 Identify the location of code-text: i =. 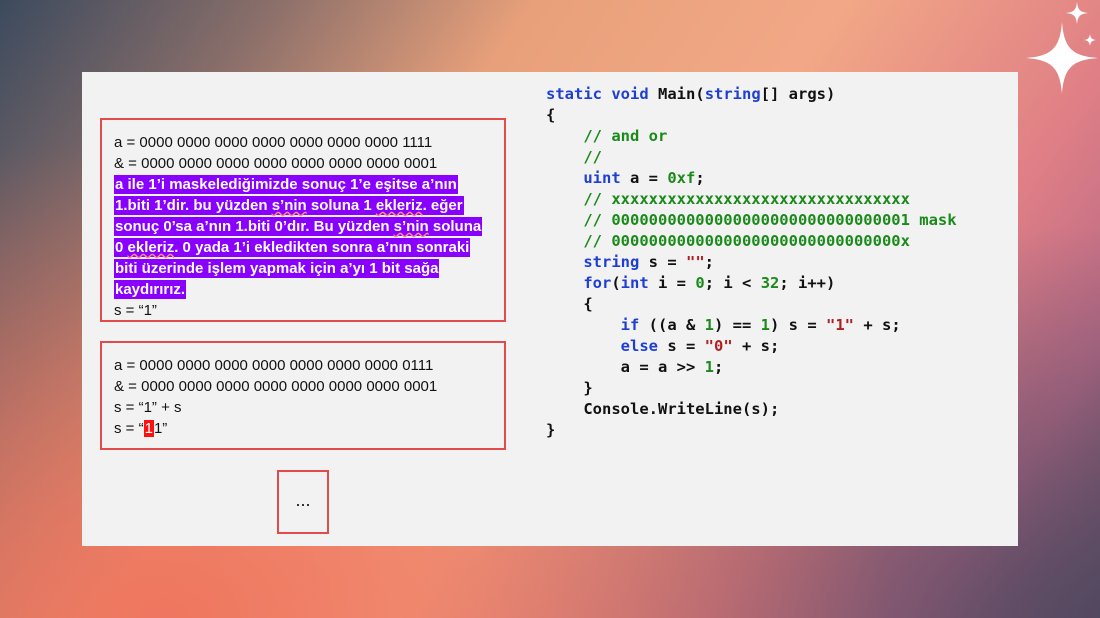
(672, 283).